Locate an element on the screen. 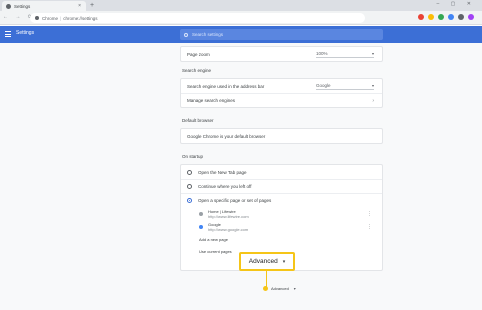 The image size is (482, 310). startup-page-url: http://www.lifewire.com is located at coordinates (228, 216).